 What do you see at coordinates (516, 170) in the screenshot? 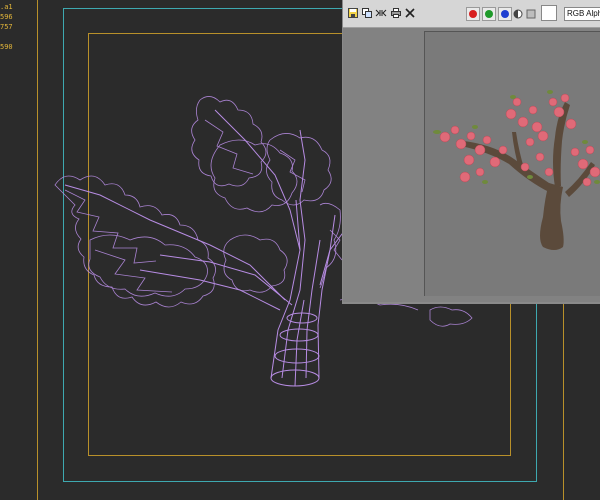
I see `blossom-tree-render` at bounding box center [516, 170].